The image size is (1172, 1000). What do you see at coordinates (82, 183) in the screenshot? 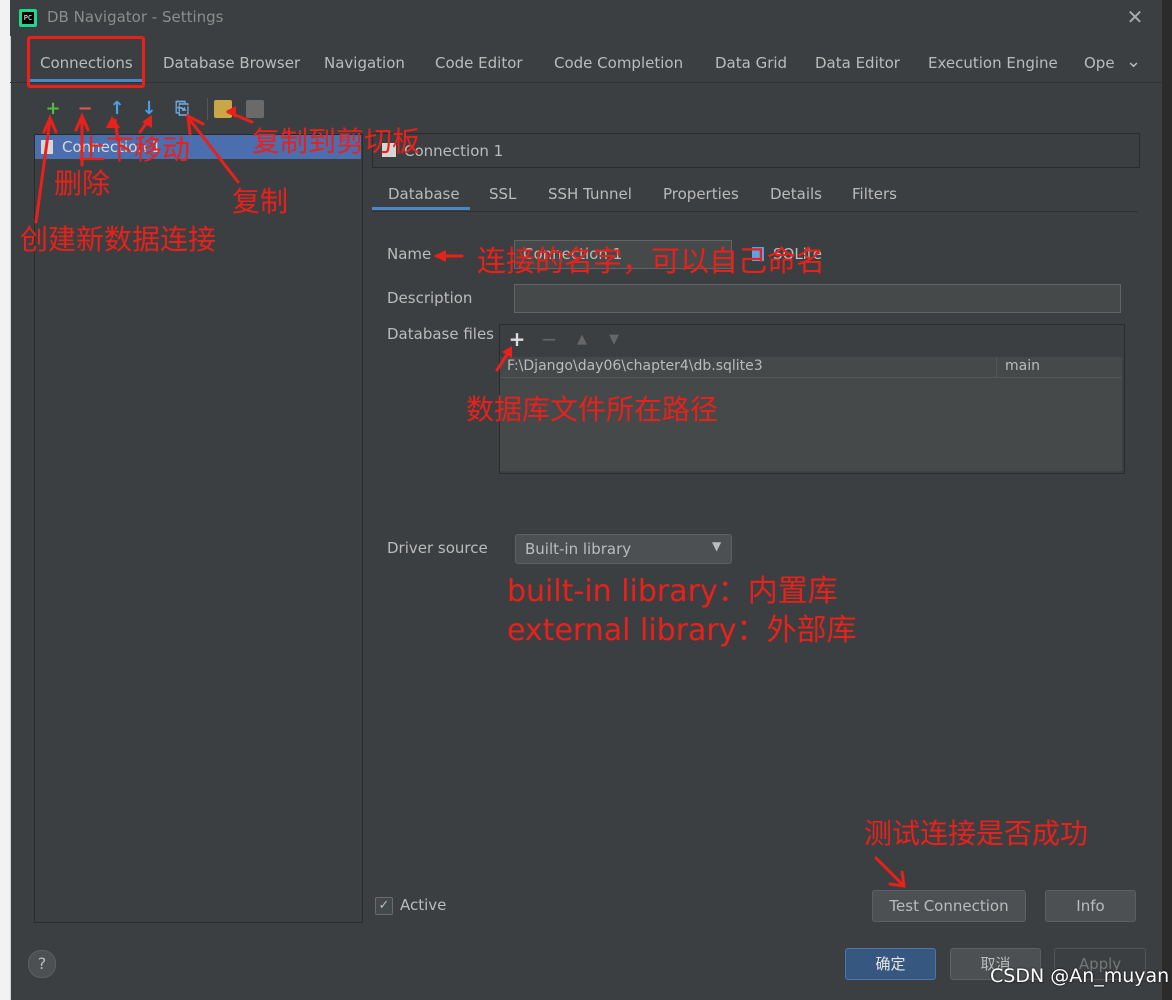
I see `annotation-delete: 删除` at bounding box center [82, 183].